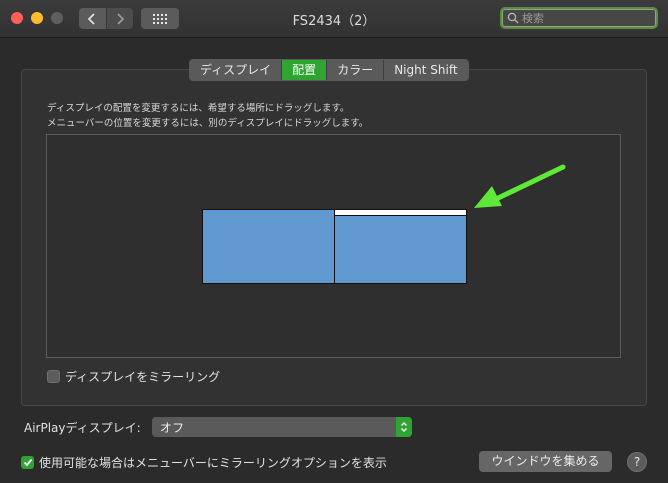 The height and width of the screenshot is (483, 668). What do you see at coordinates (213, 463) in the screenshot?
I see `show-mirroring-options-label: 使用可能な場合はメニューバーにミラーリングオプションを表示` at bounding box center [213, 463].